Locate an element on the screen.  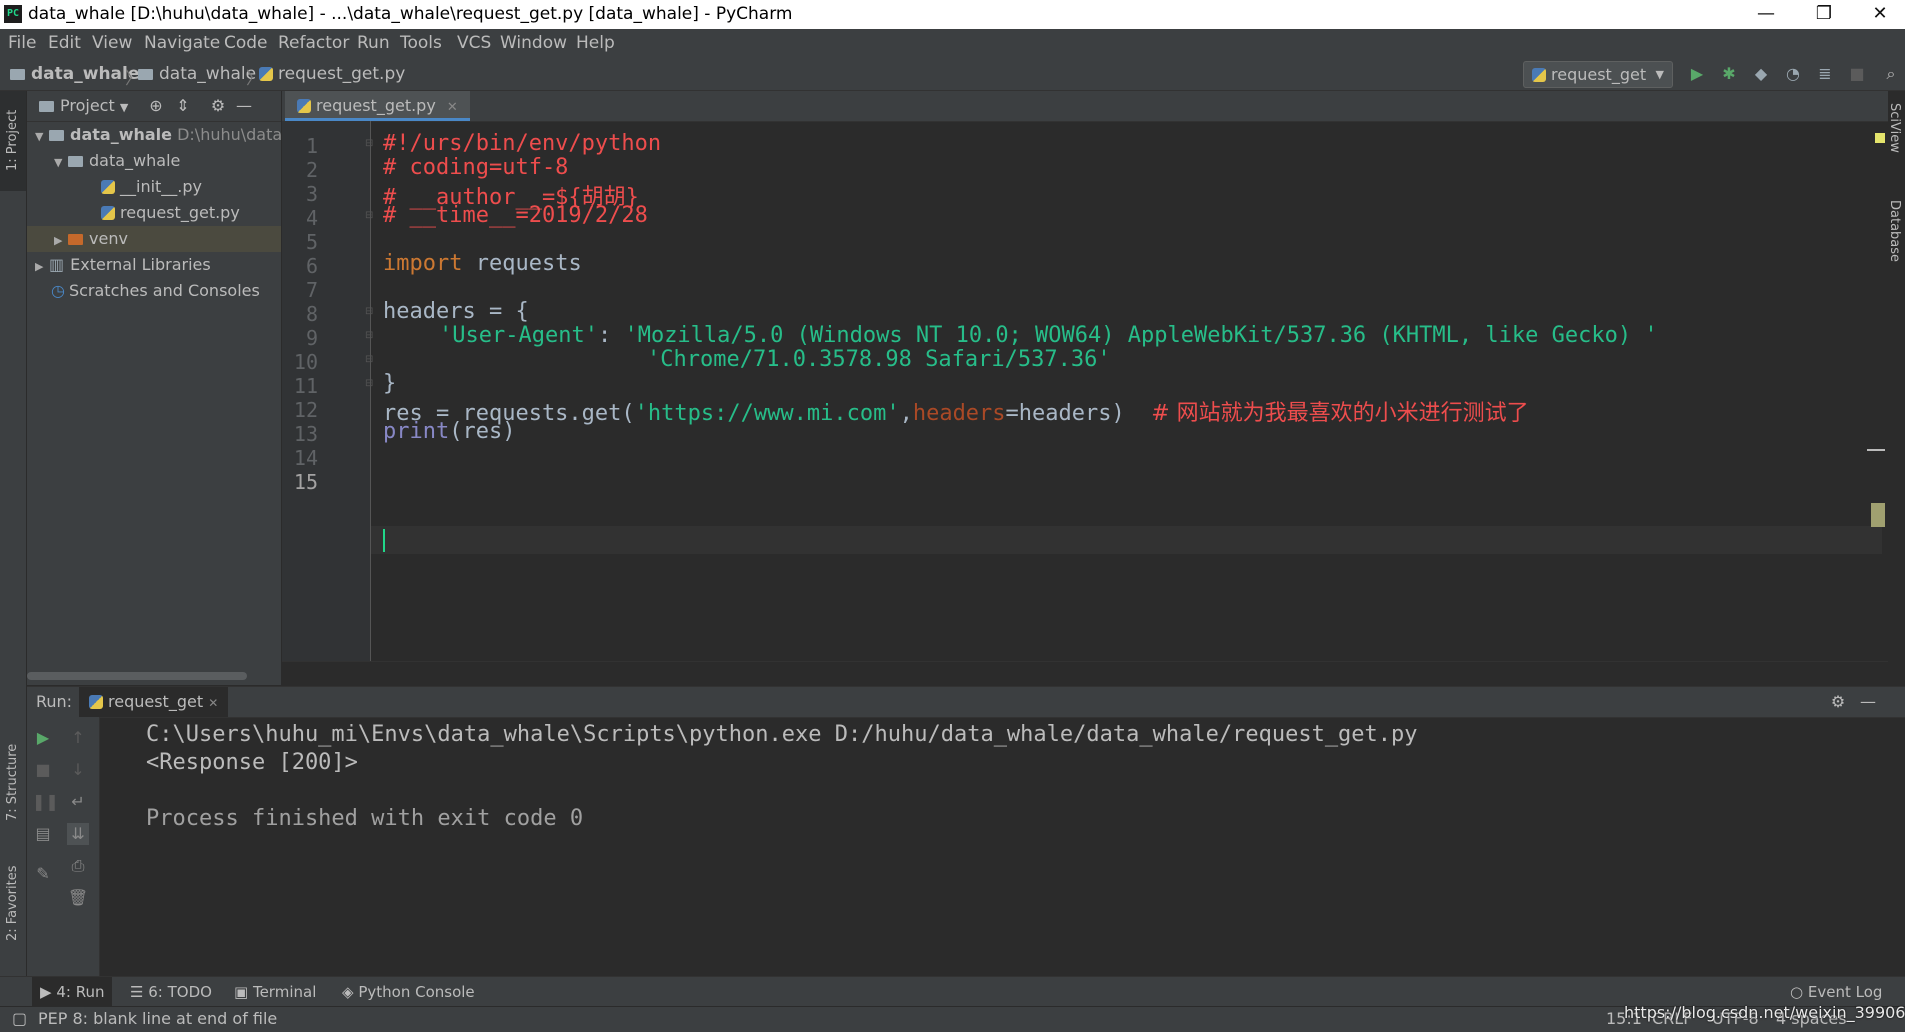
profile-icon: ◔ is located at coordinates (1793, 74).